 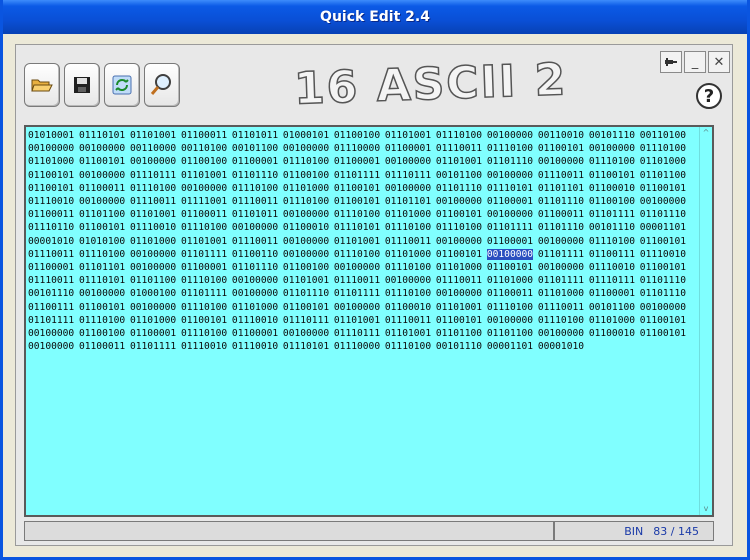 What do you see at coordinates (430, 84) in the screenshot?
I see `app-logo: 16 ASCII 2` at bounding box center [430, 84].